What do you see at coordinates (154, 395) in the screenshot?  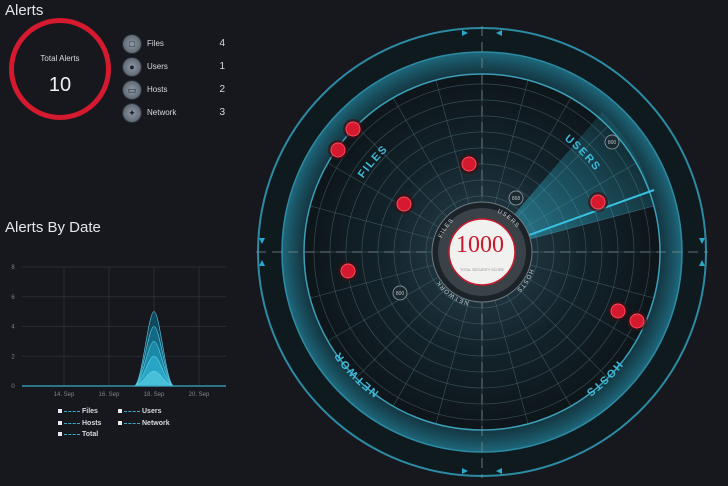 I see `x-tick-label: 18. Sep` at bounding box center [154, 395].